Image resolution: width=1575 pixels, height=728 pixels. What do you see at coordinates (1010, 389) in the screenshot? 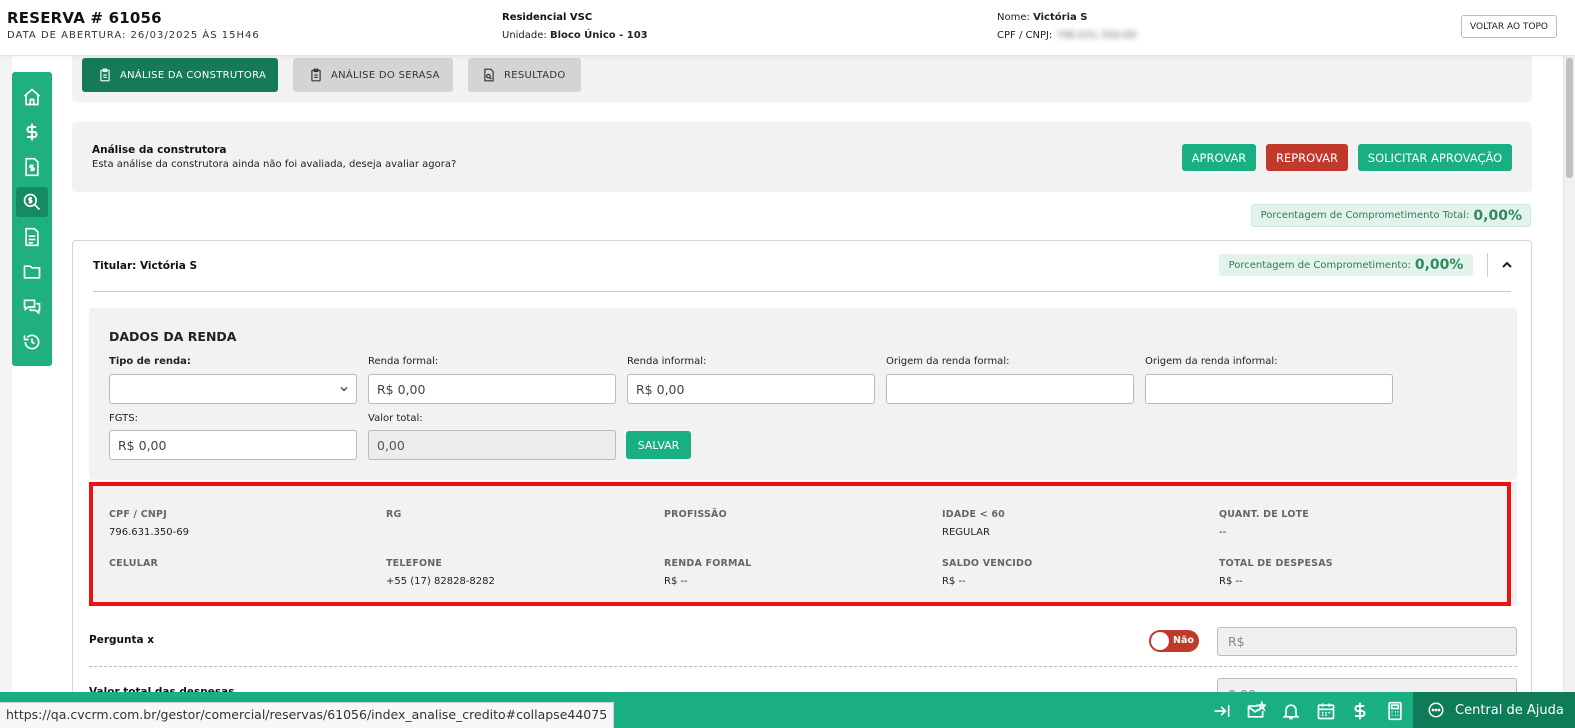
I see `formal-origin-input` at bounding box center [1010, 389].